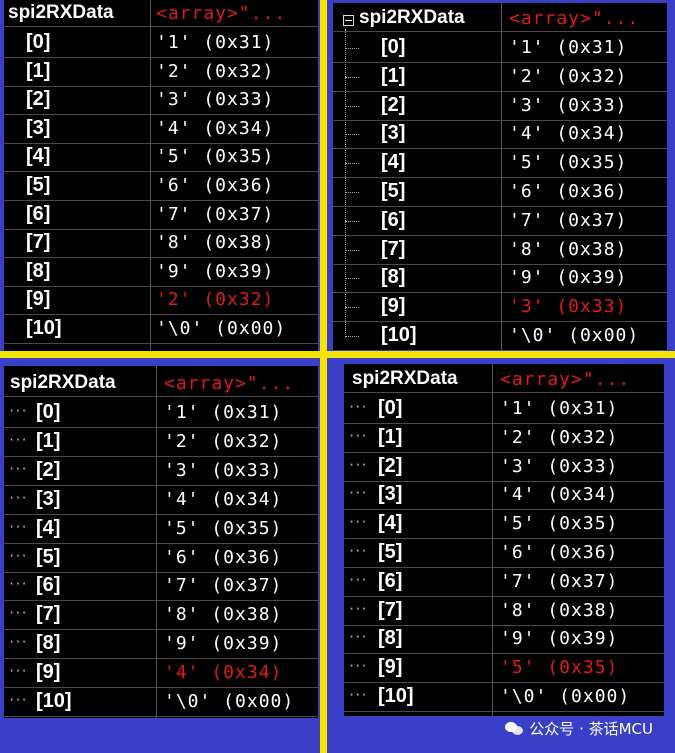  I want to click on yellow-horizontal-divider, so click(337, 354).